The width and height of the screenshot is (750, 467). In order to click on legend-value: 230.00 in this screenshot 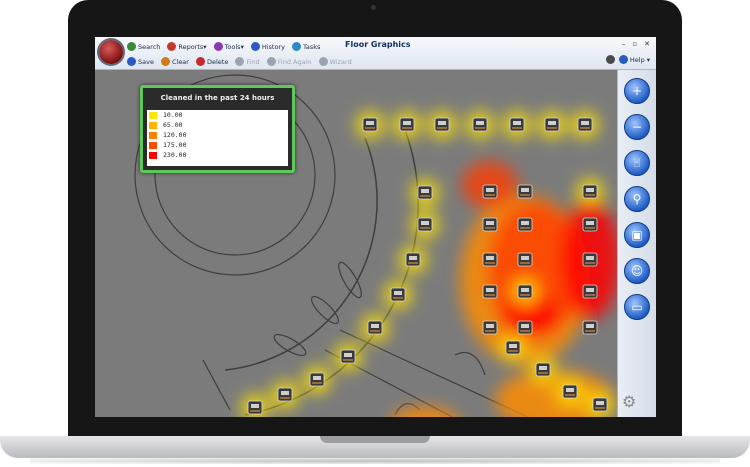, I will do `click(175, 155)`.